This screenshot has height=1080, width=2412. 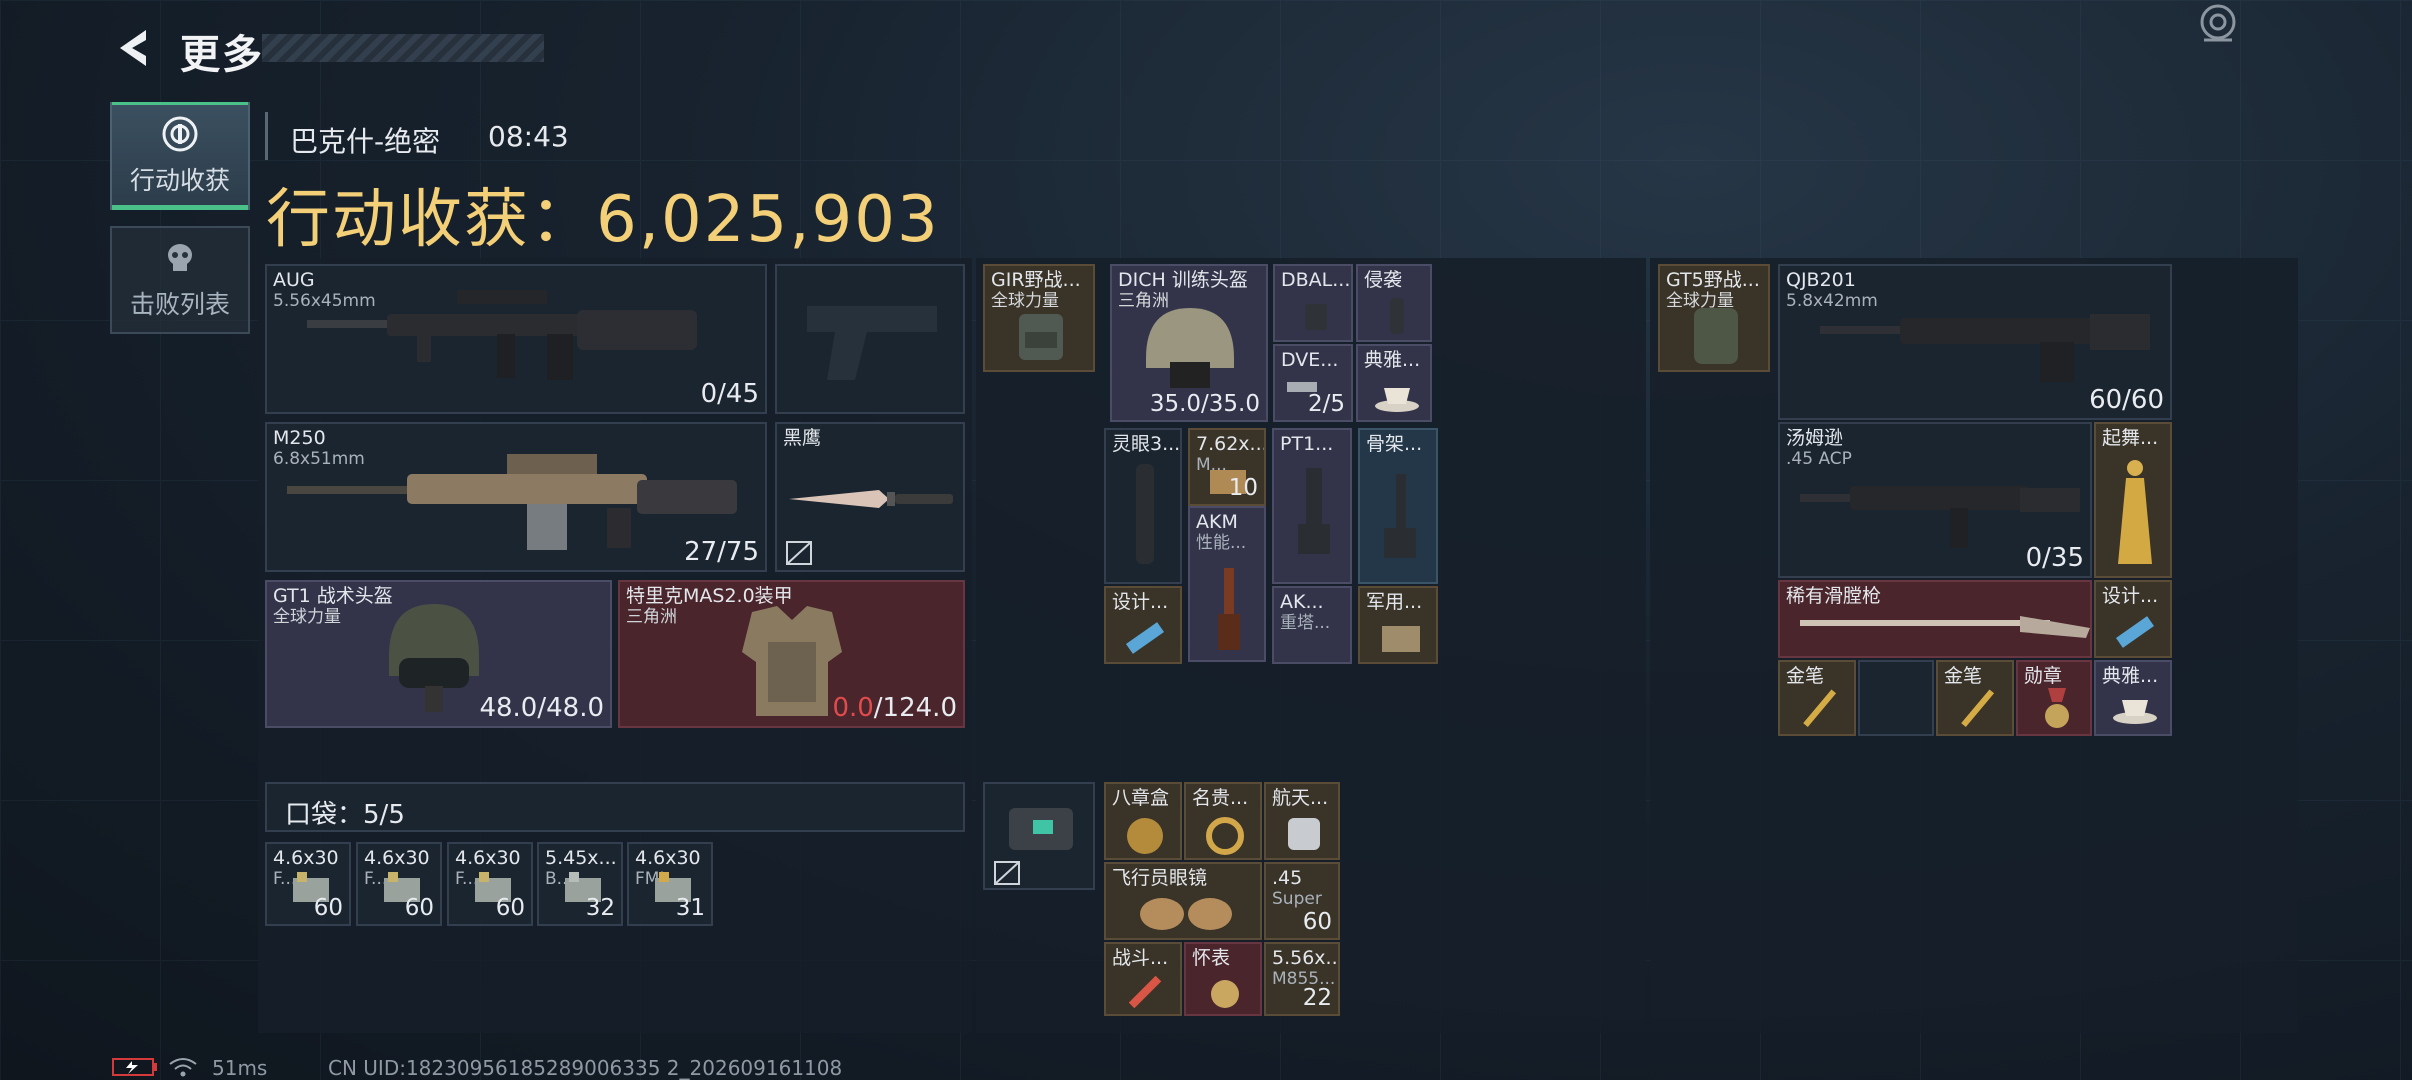 I want to click on weapon-name: 汤姆逊, so click(x=1815, y=438).